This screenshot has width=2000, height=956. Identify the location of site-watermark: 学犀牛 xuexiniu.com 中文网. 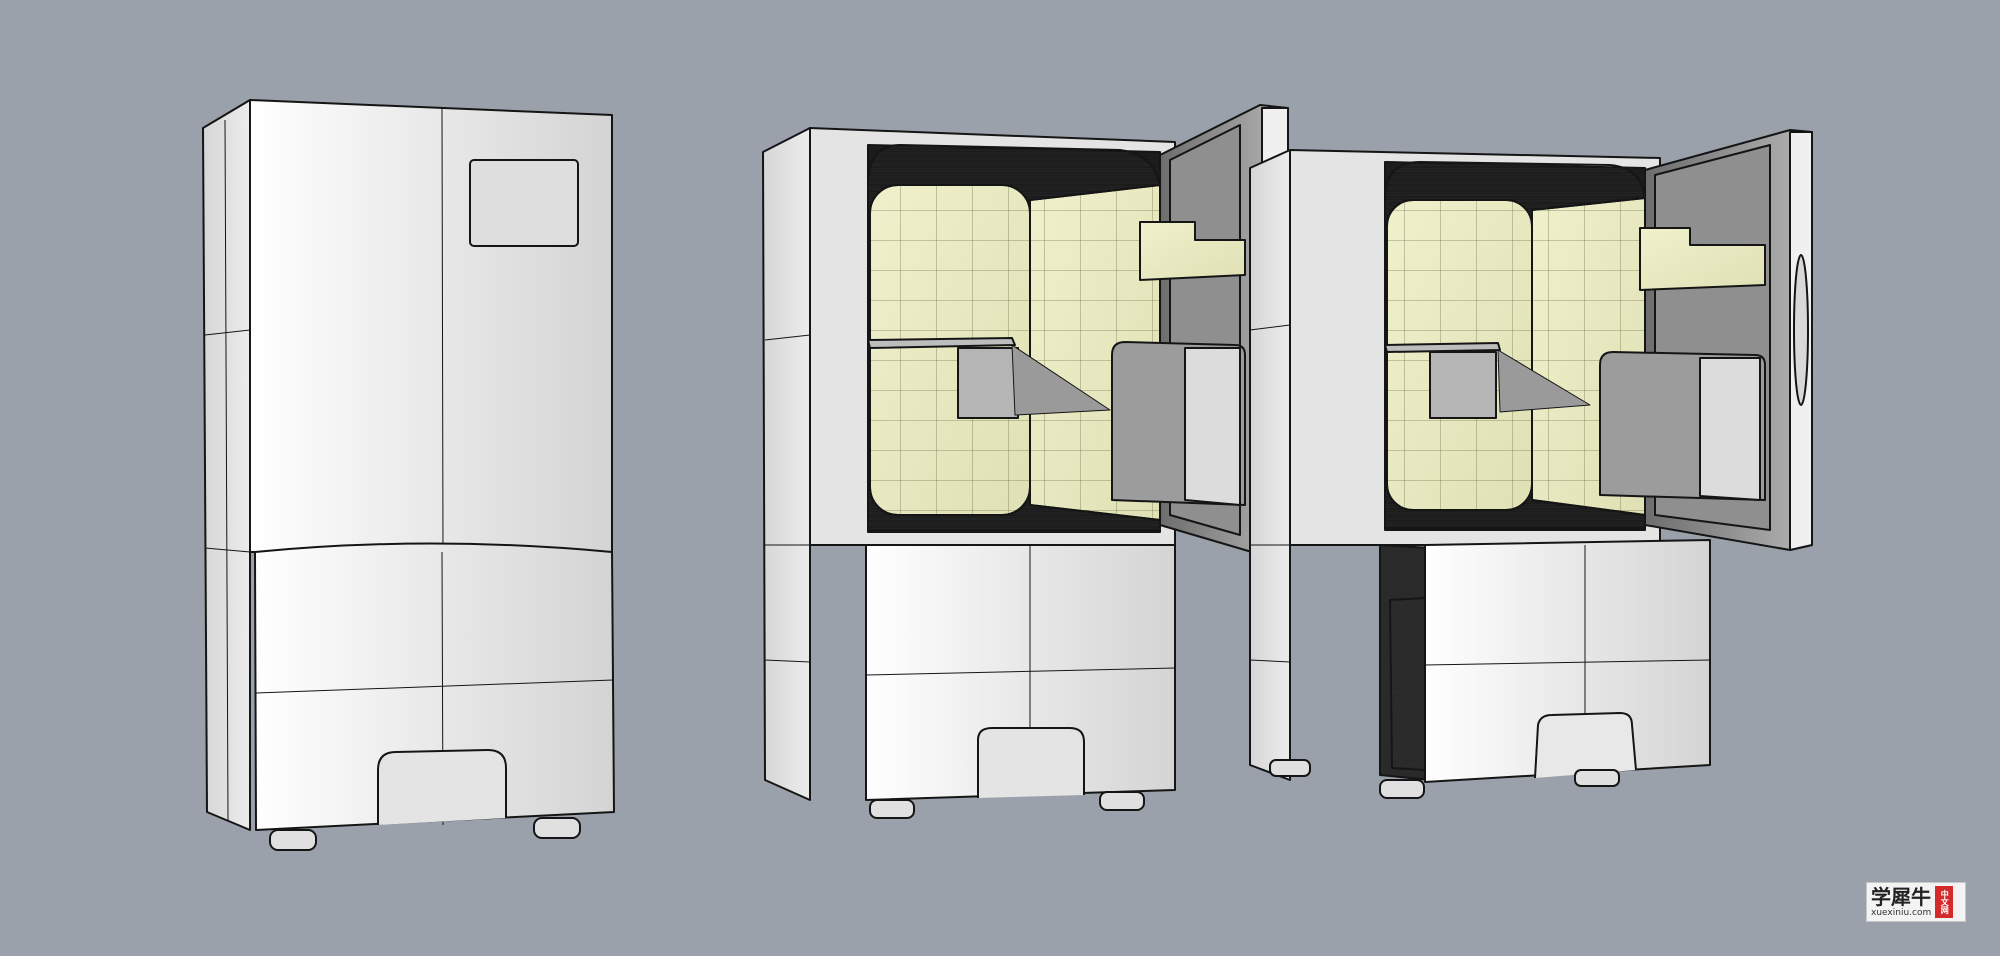
(1916, 902).